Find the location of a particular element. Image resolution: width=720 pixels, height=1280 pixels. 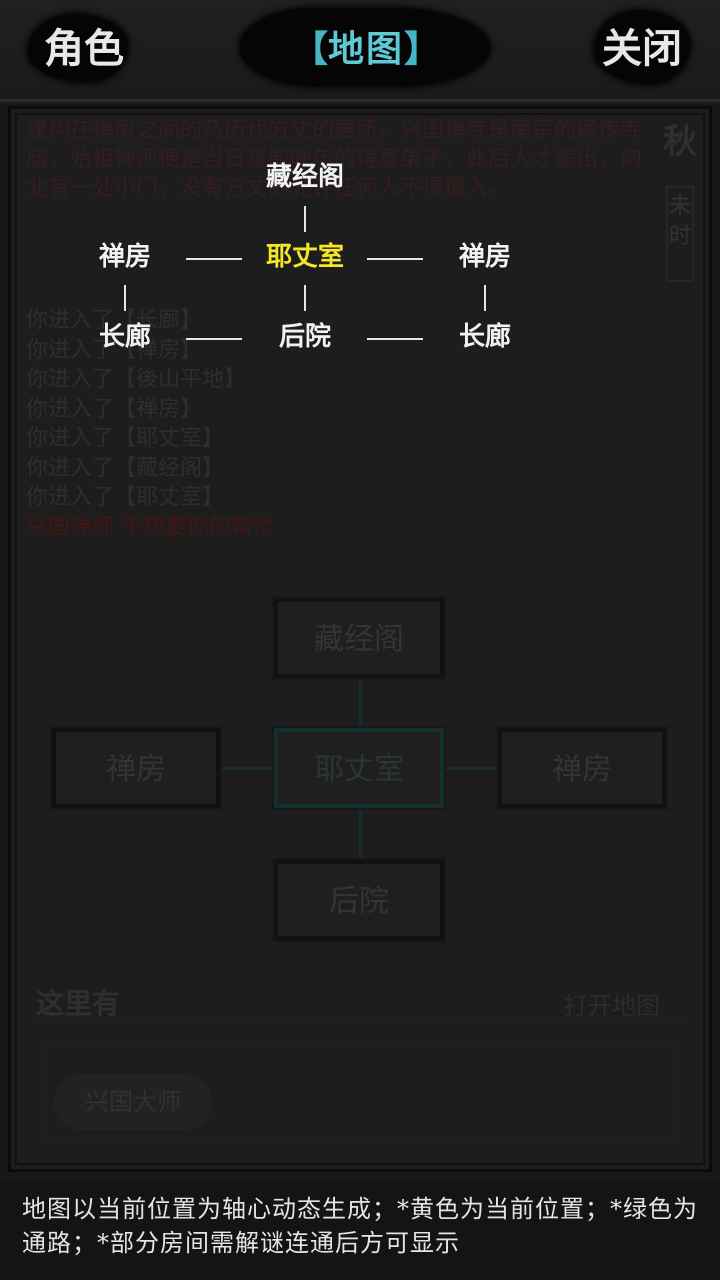

title-text: 地图 is located at coordinates (365, 49).